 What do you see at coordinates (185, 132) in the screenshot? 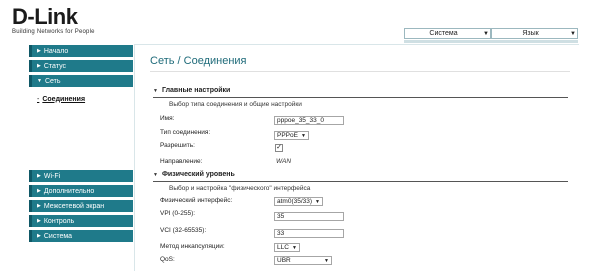
I see `connection-type-label: Тип соединения:` at bounding box center [185, 132].